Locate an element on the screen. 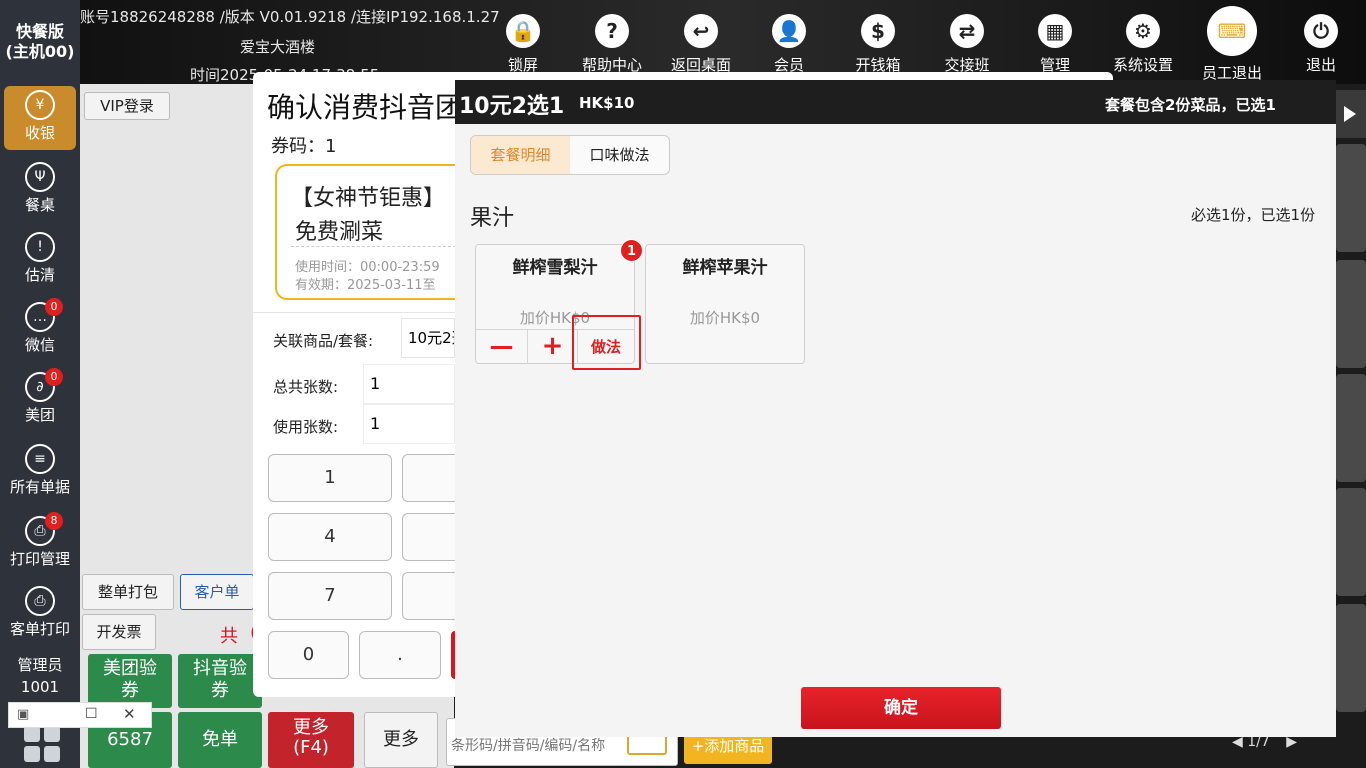 The height and width of the screenshot is (768, 1366). nav-item-receipt-print: ⎙ 客单打印 is located at coordinates (40, 614).